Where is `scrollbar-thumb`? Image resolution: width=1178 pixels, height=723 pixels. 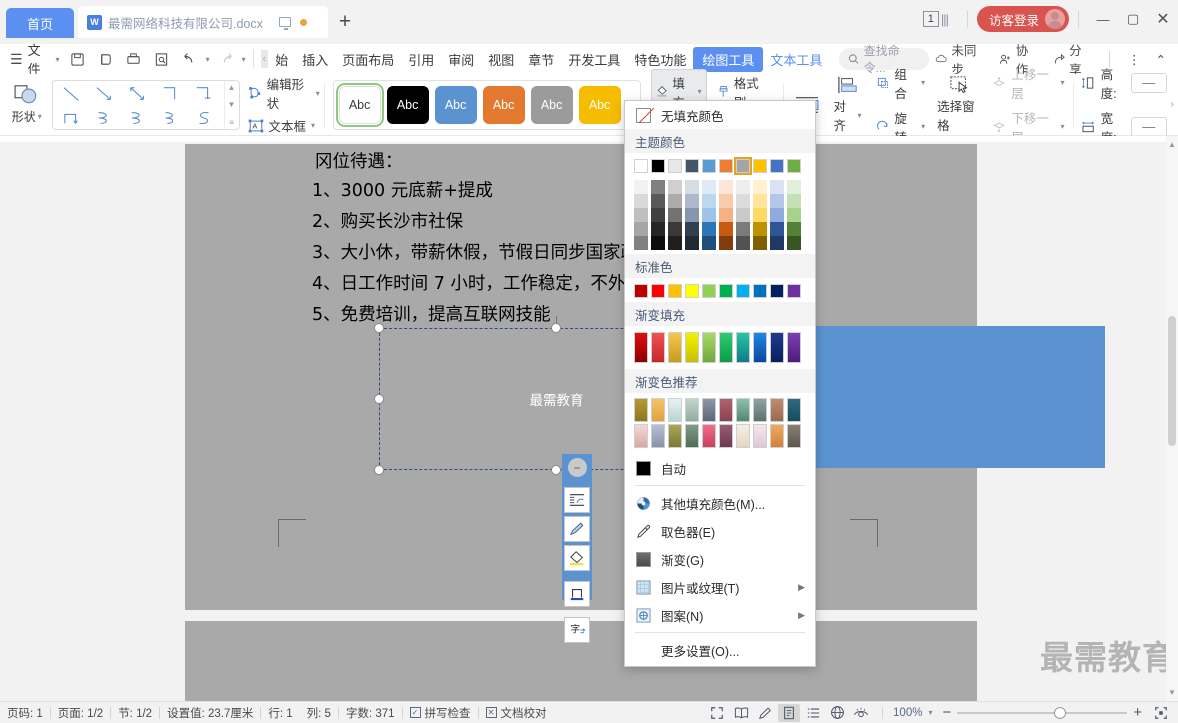 scrollbar-thumb is located at coordinates (1172, 381).